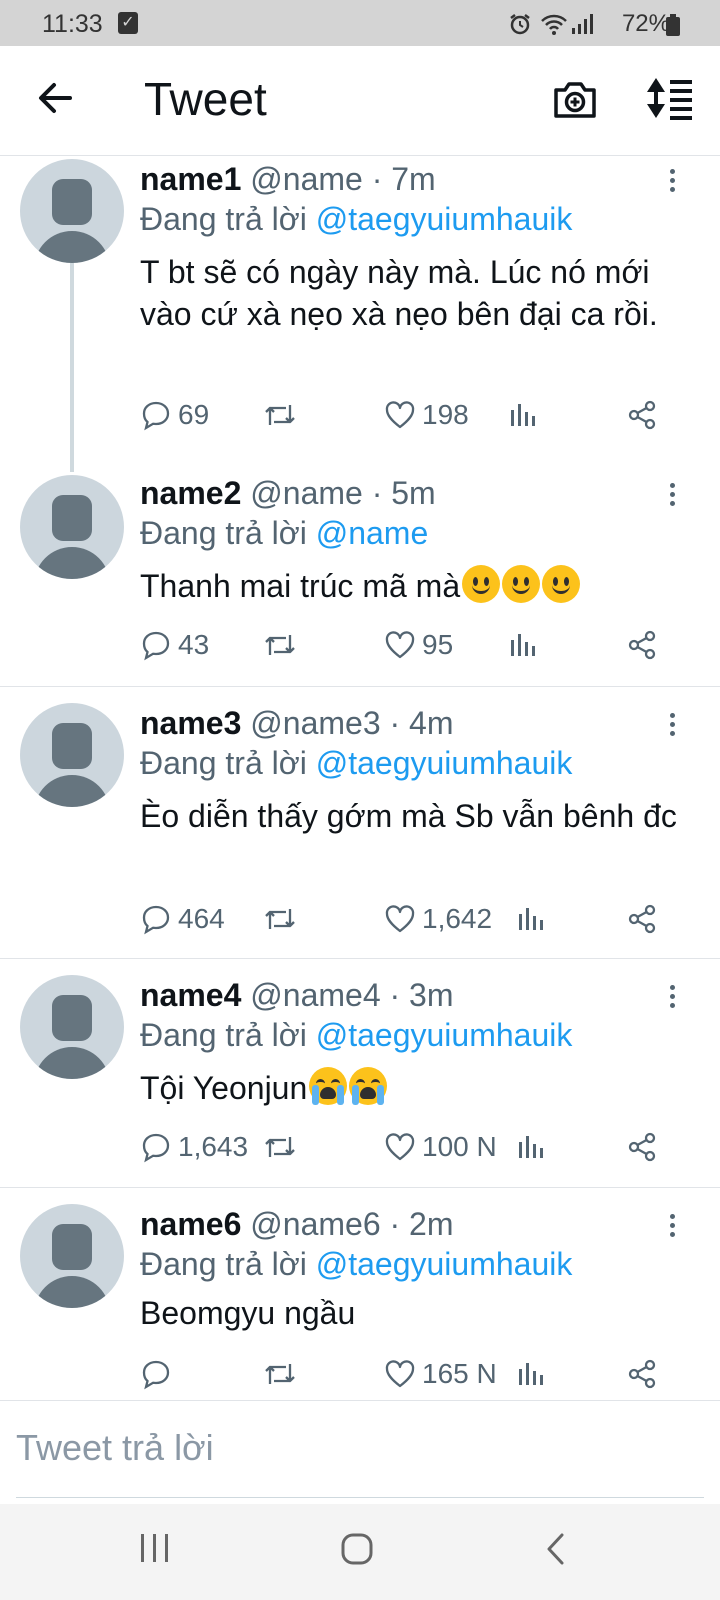 The width and height of the screenshot is (720, 1600). What do you see at coordinates (213, 1146) in the screenshot?
I see `reply-count: 1,643` at bounding box center [213, 1146].